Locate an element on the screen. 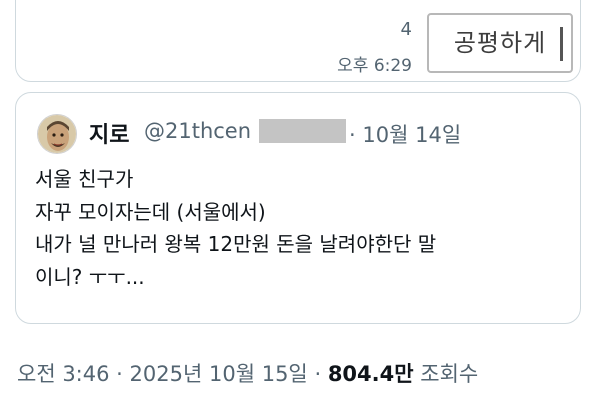 The width and height of the screenshot is (596, 402). post-time: 오전 3:46 is located at coordinates (63, 374).